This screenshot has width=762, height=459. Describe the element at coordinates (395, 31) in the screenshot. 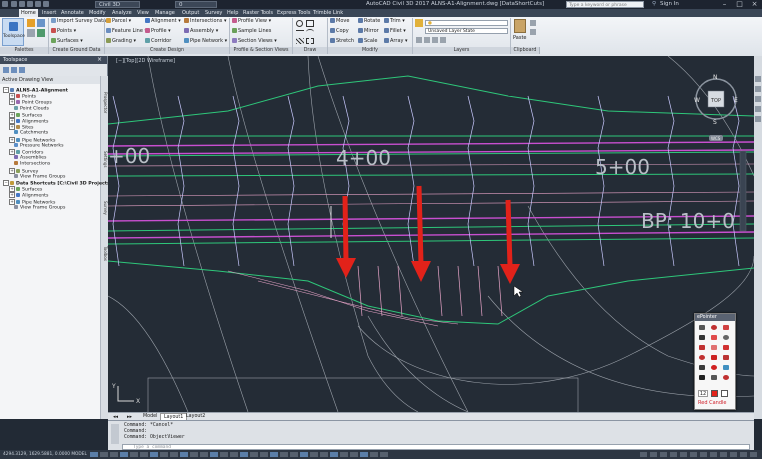

I see `fillet-button: Fillet ▾` at that location.